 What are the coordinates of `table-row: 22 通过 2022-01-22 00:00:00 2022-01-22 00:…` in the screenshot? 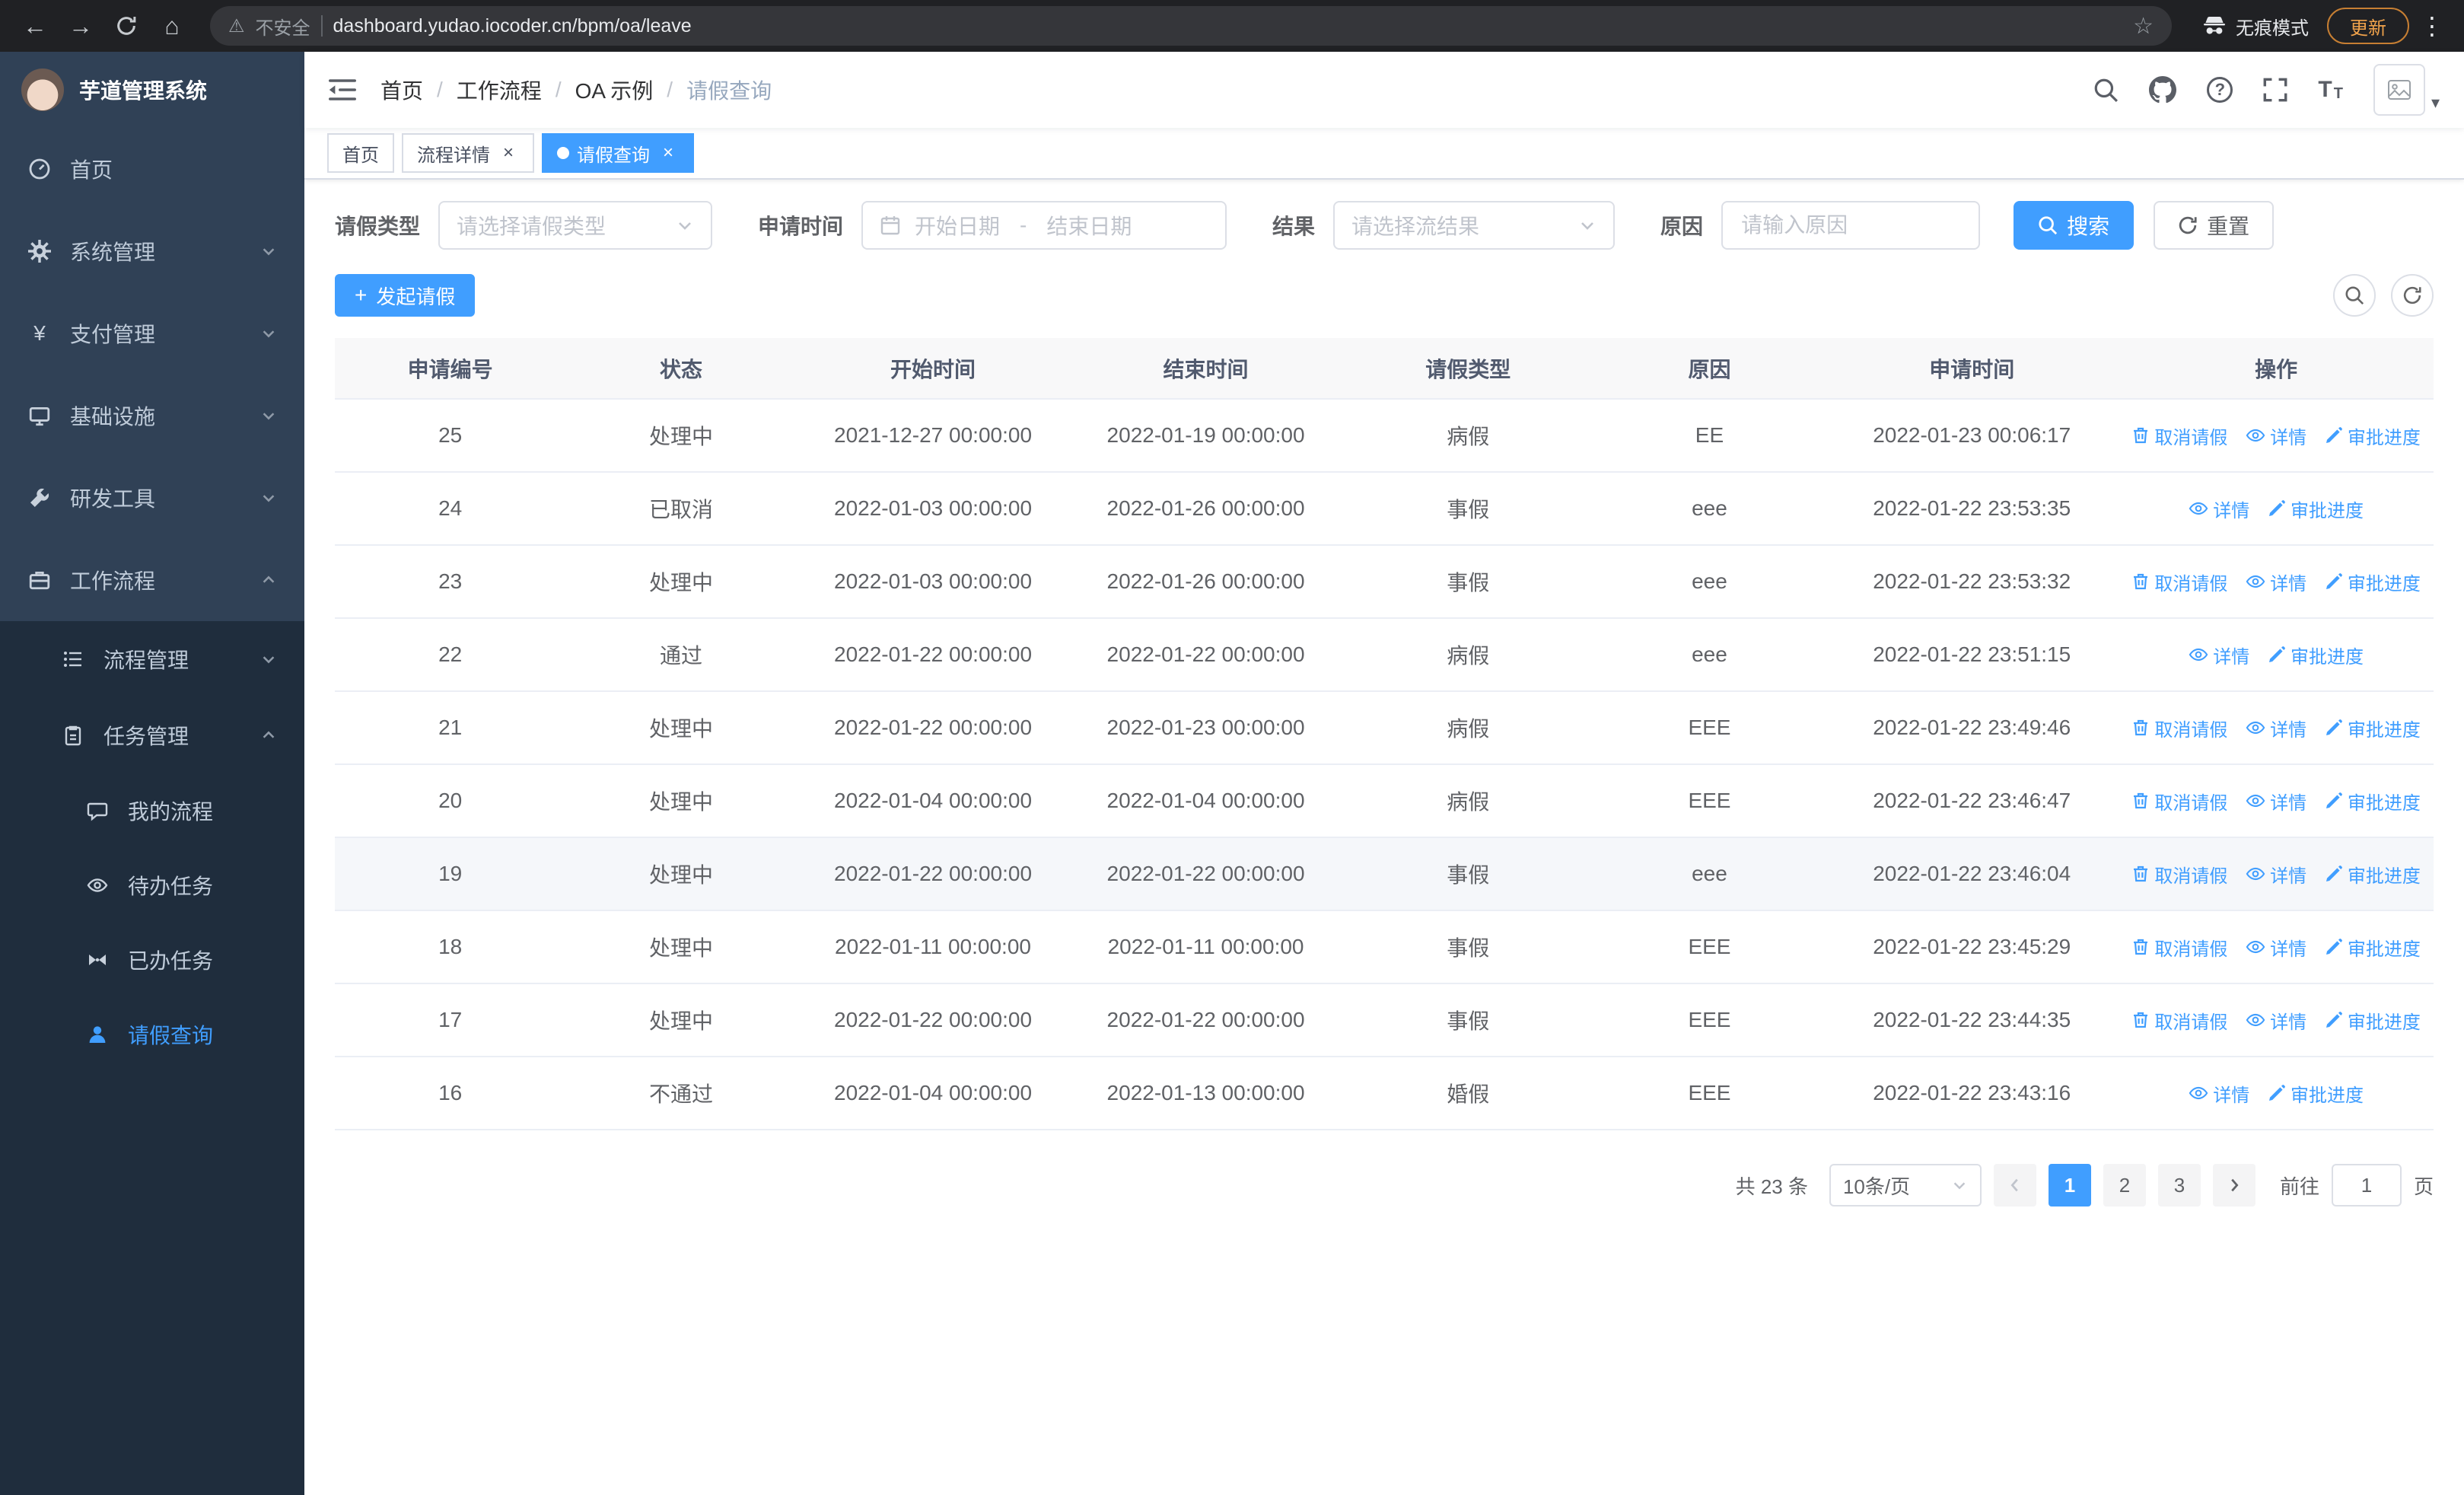 It's located at (1384, 655).